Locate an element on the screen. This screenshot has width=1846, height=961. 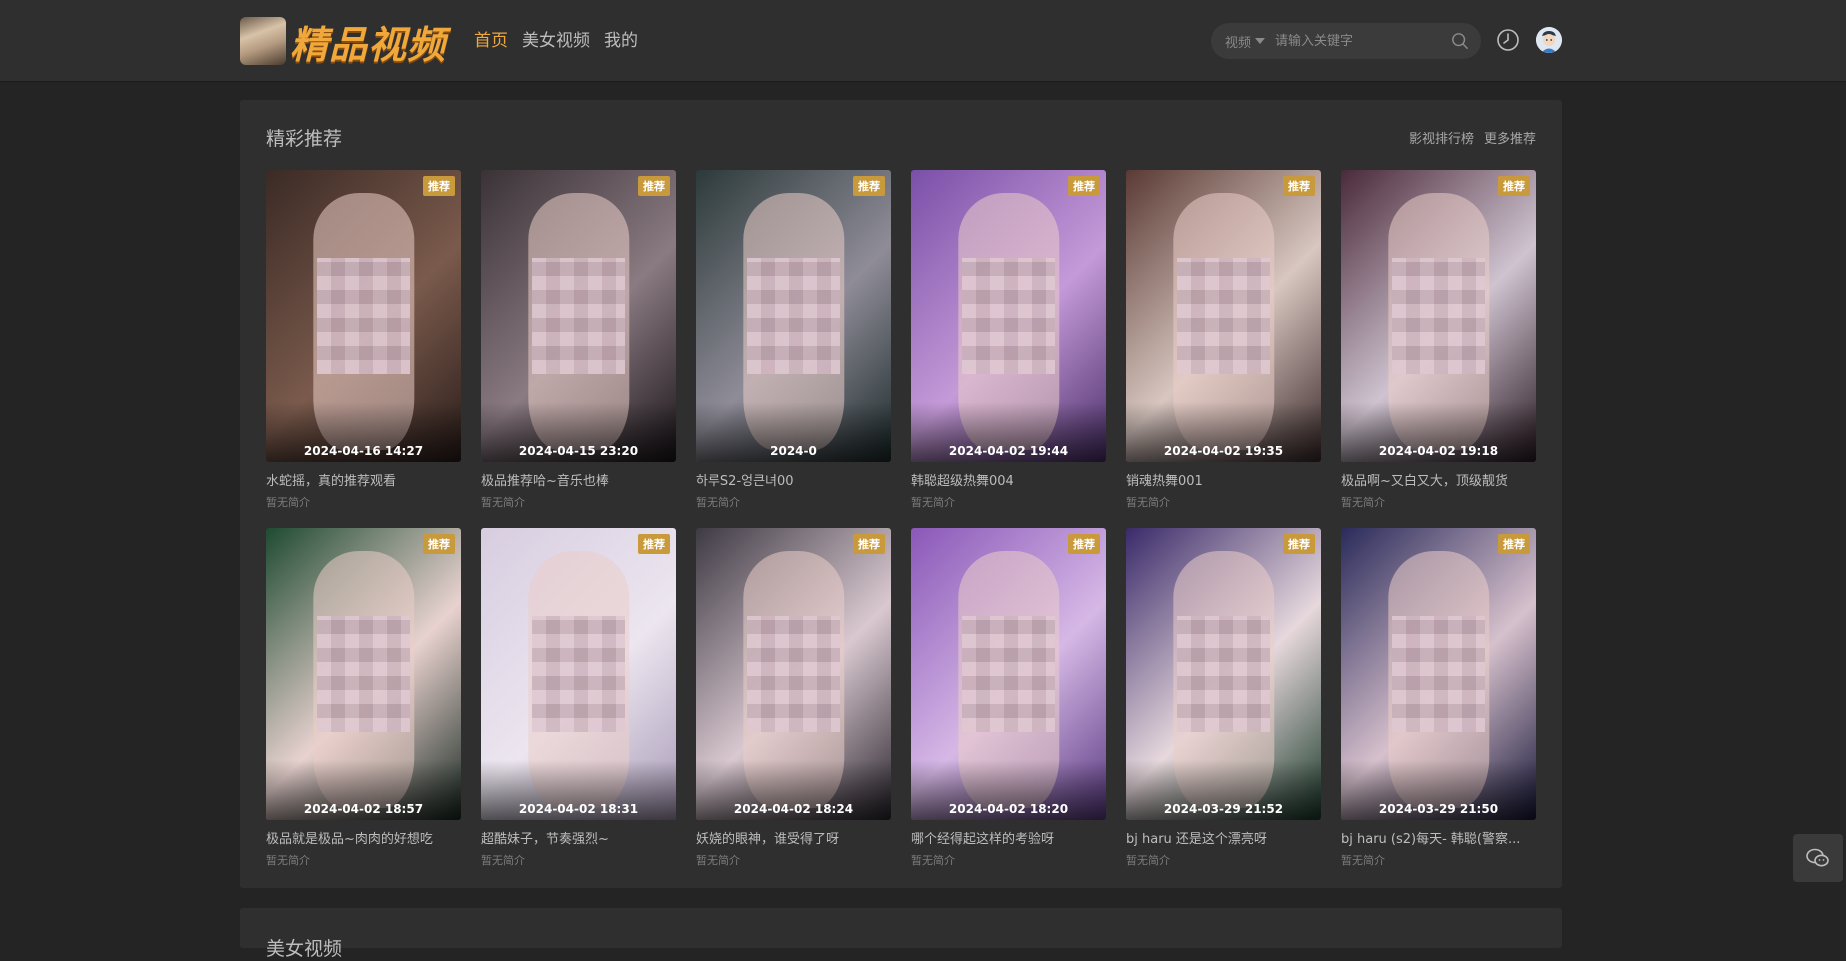
section-title: 精彩推荐 is located at coordinates (304, 139).